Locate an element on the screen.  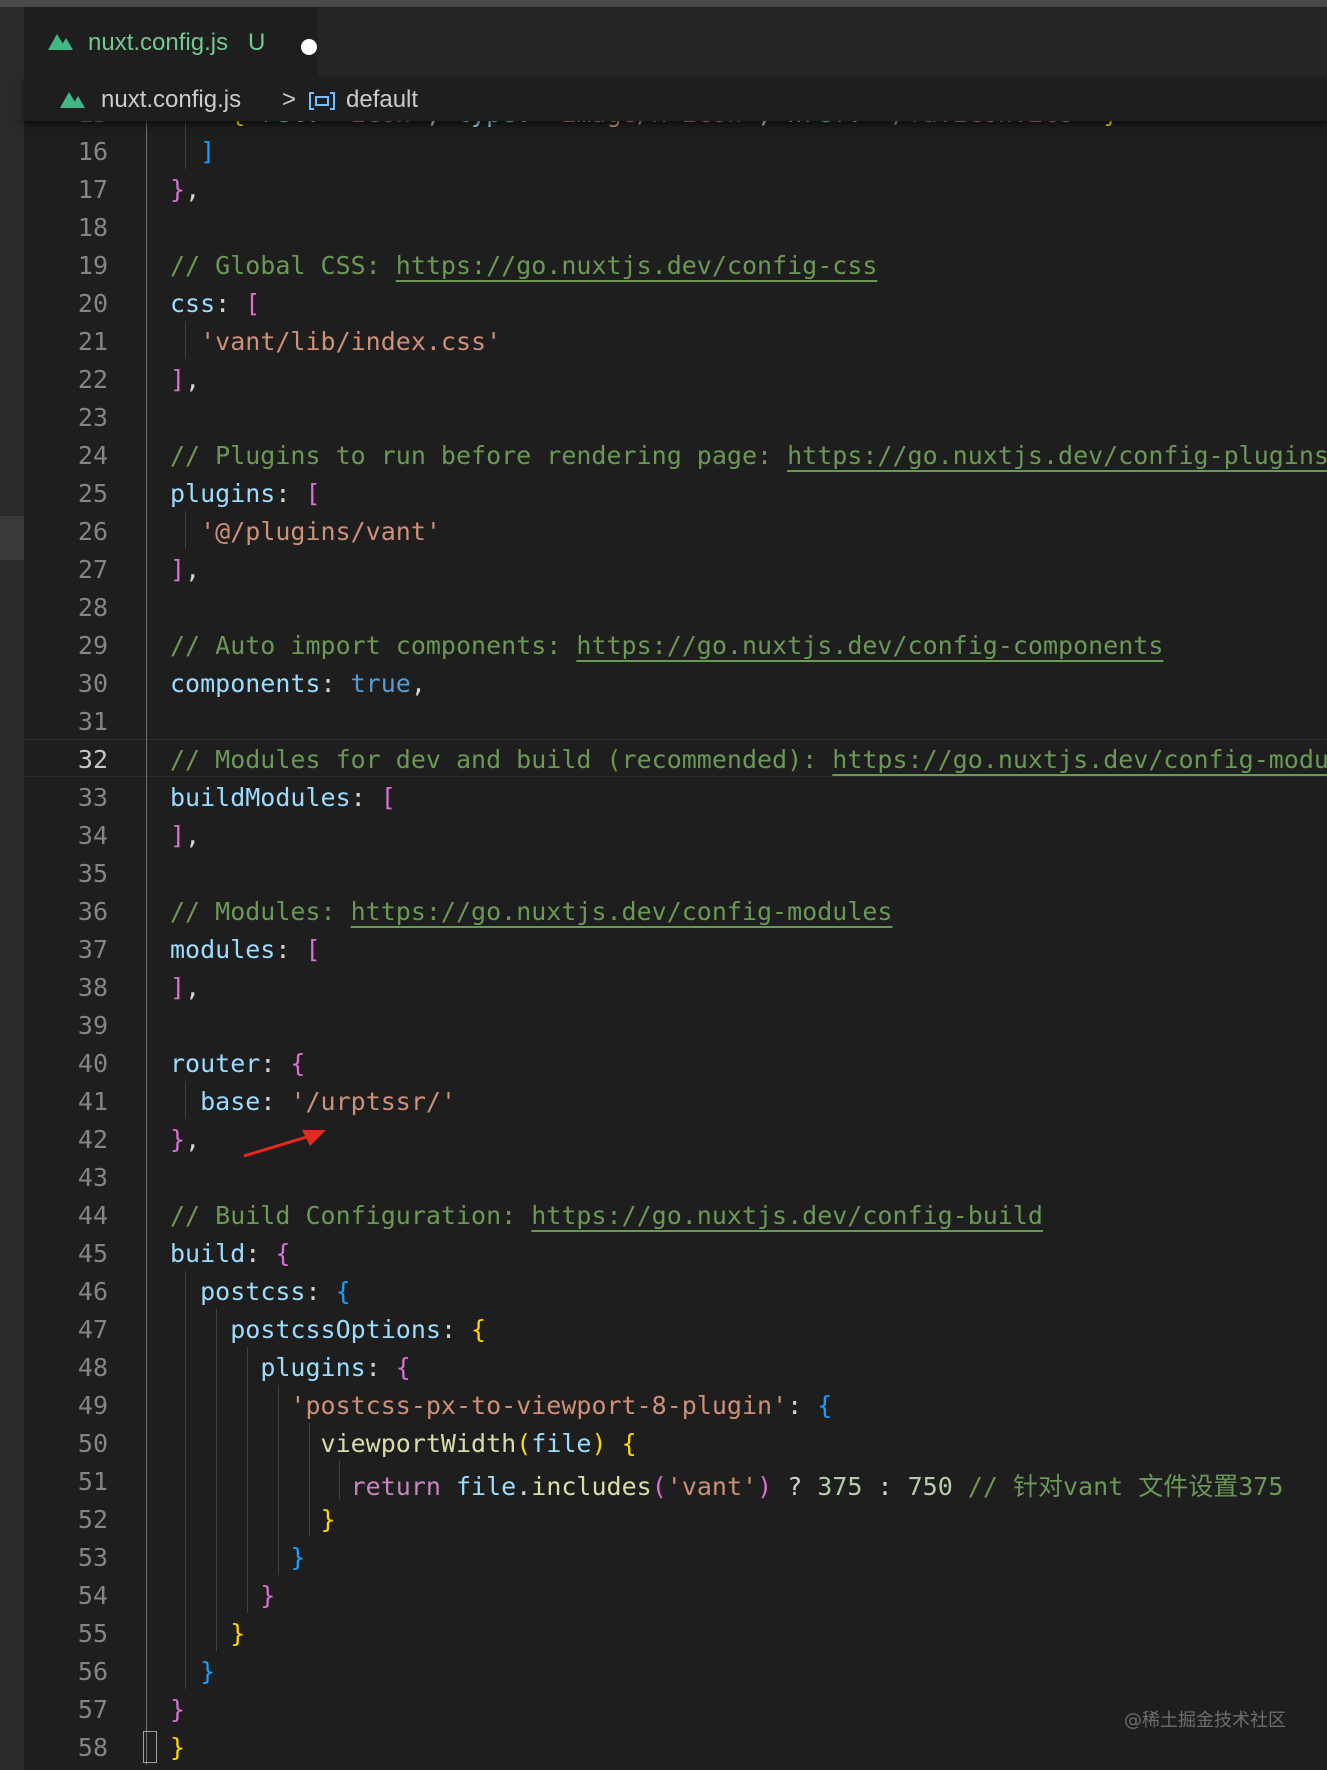
code-line: 49 'postcss-px-to-viewport-8-plugin': { is located at coordinates (675, 1404).